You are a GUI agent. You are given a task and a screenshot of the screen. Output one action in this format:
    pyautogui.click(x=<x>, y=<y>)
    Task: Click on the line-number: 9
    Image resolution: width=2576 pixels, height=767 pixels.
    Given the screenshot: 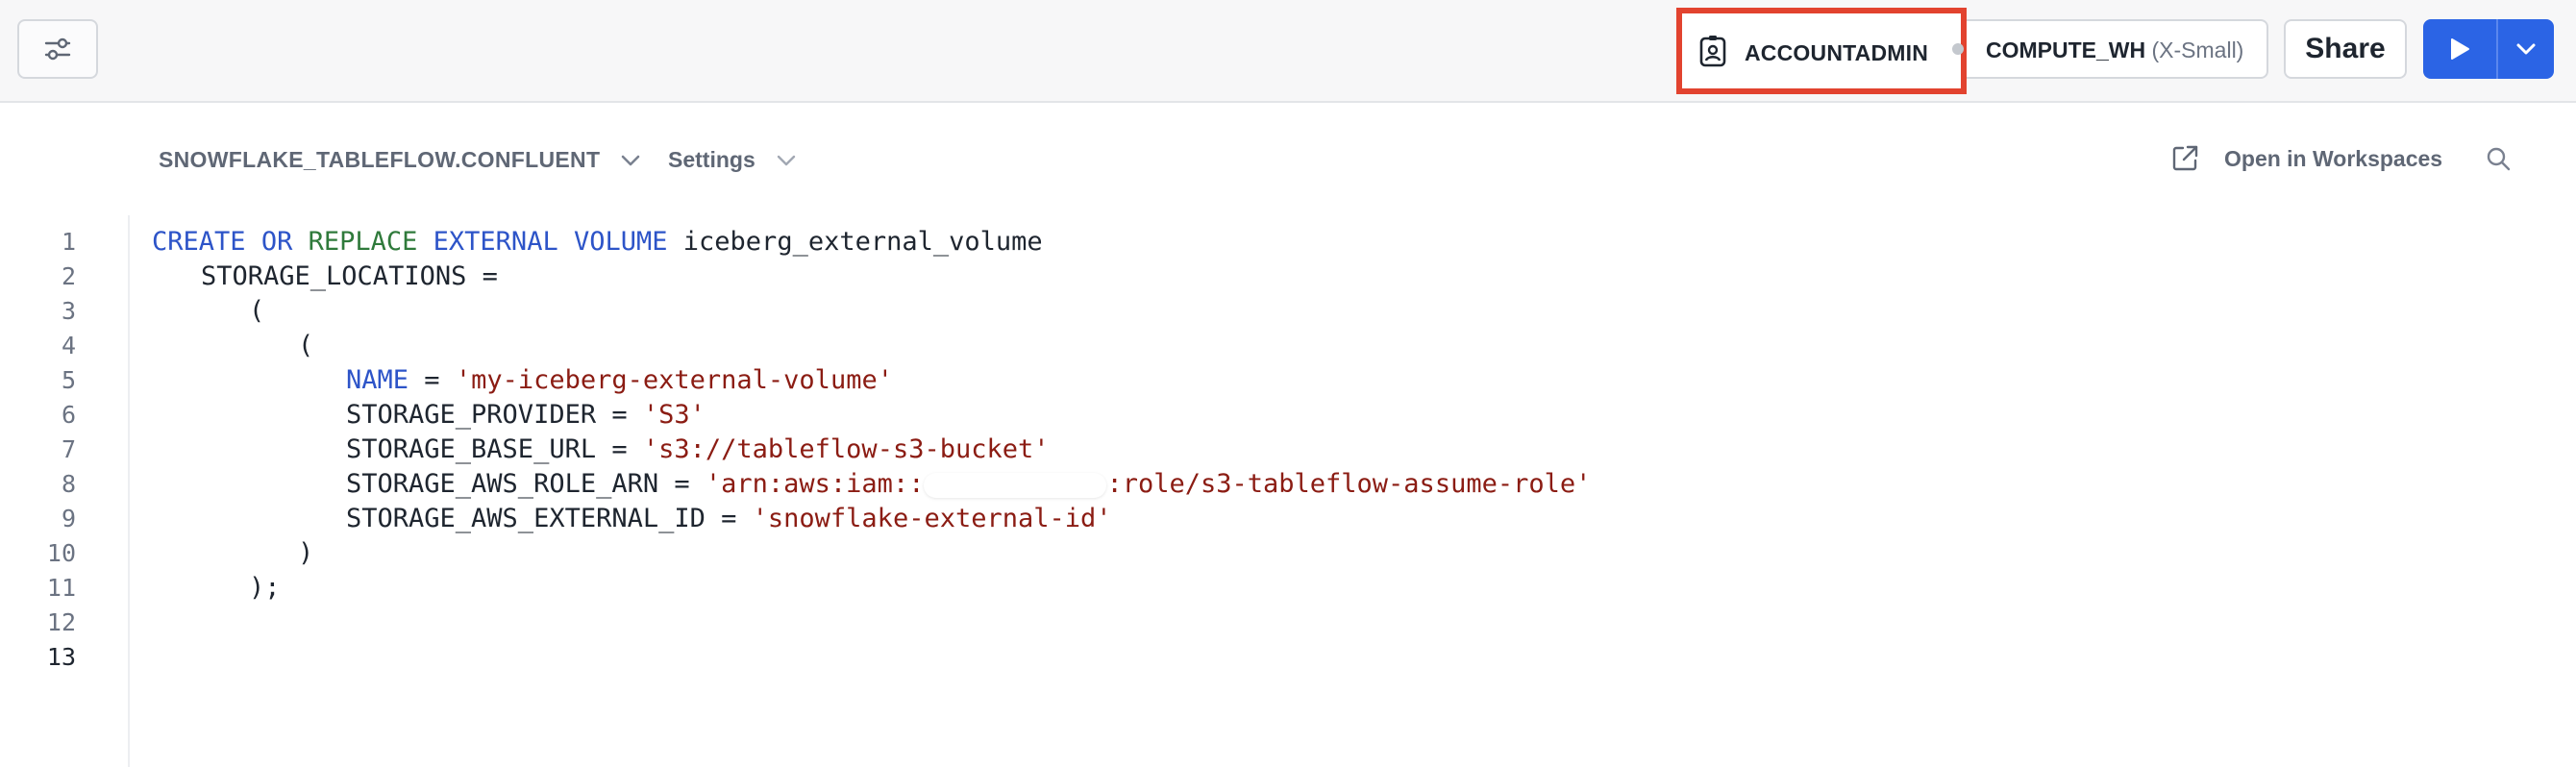 What is the action you would take?
    pyautogui.click(x=68, y=519)
    